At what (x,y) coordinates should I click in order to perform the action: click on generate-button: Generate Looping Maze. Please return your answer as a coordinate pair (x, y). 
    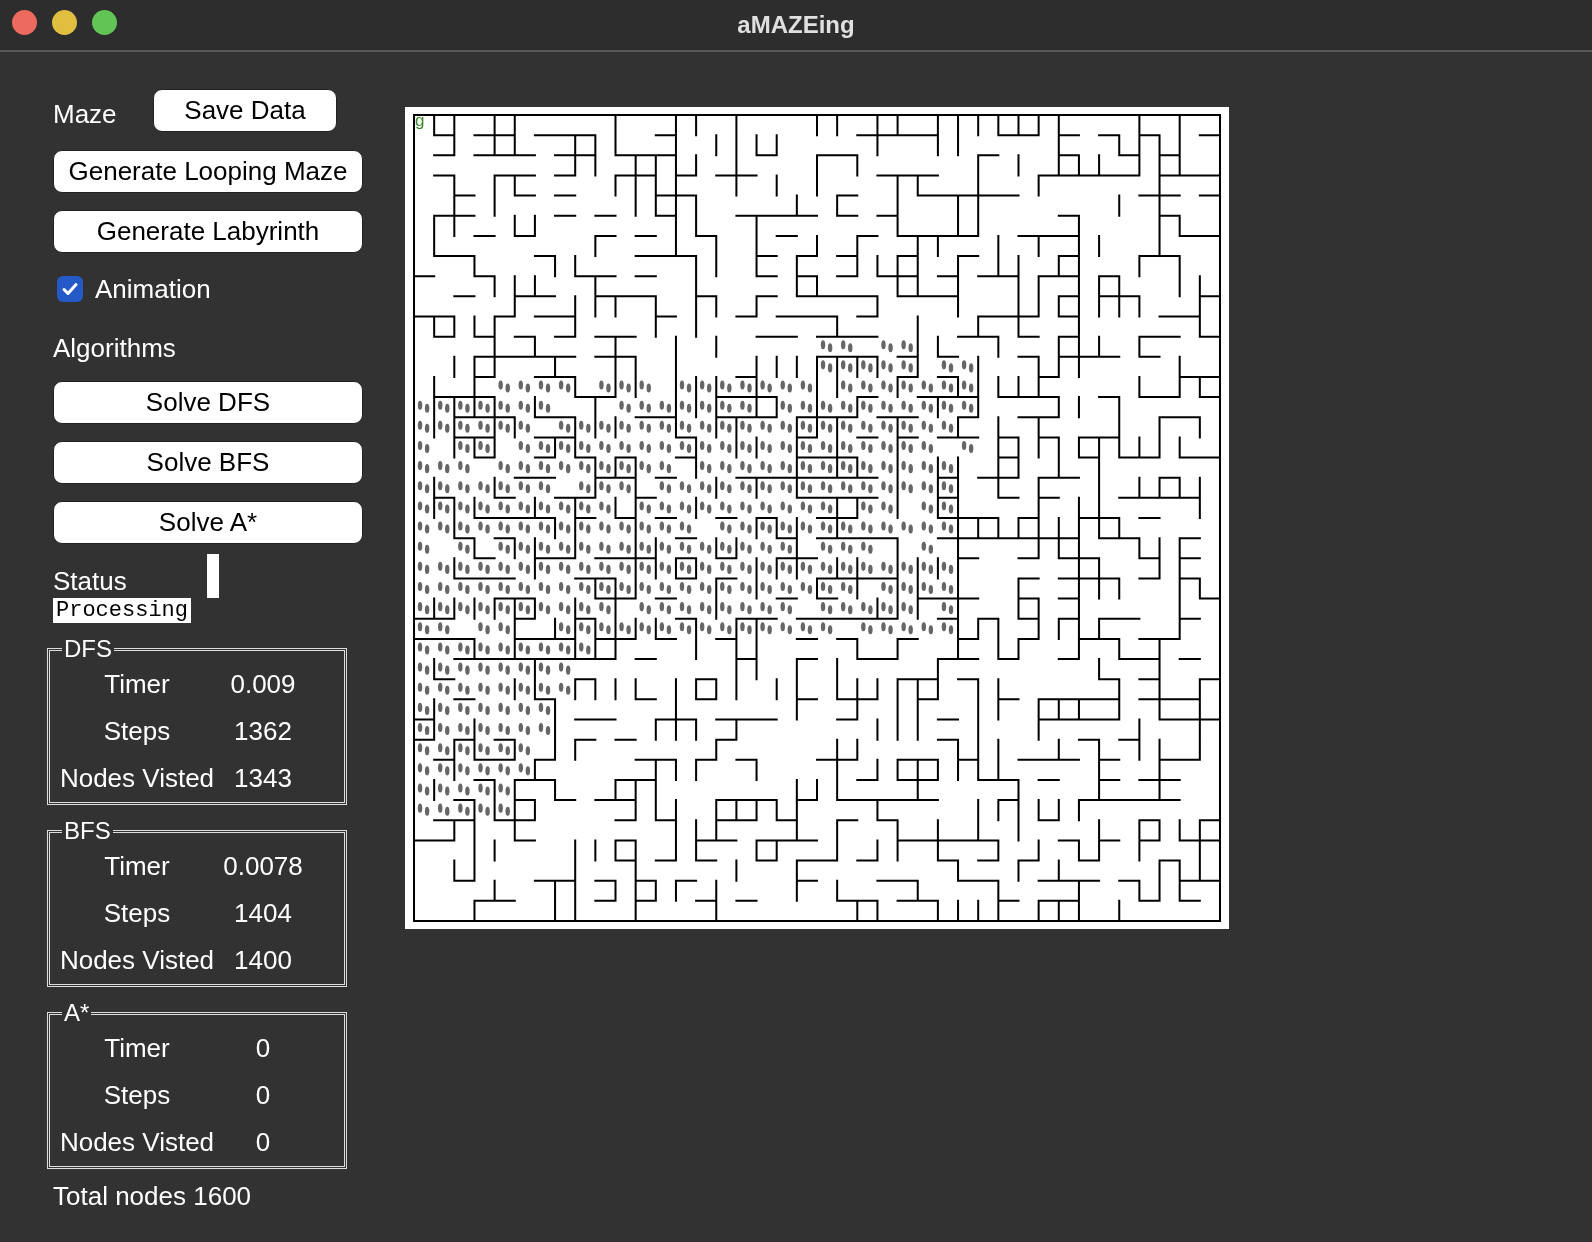
    Looking at the image, I should click on (208, 171).